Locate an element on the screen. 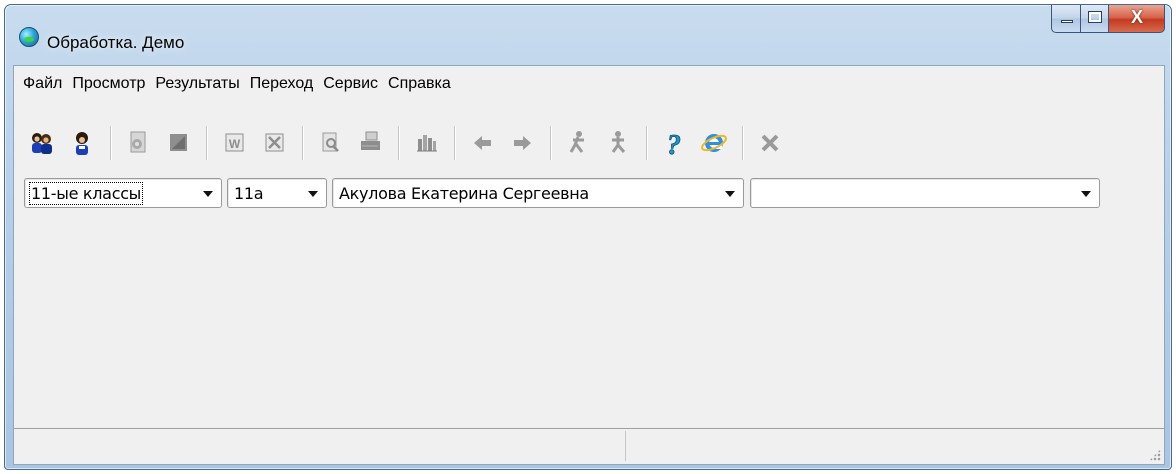 The width and height of the screenshot is (1176, 474). class-group-select: 11-ые классы is located at coordinates (123, 193).